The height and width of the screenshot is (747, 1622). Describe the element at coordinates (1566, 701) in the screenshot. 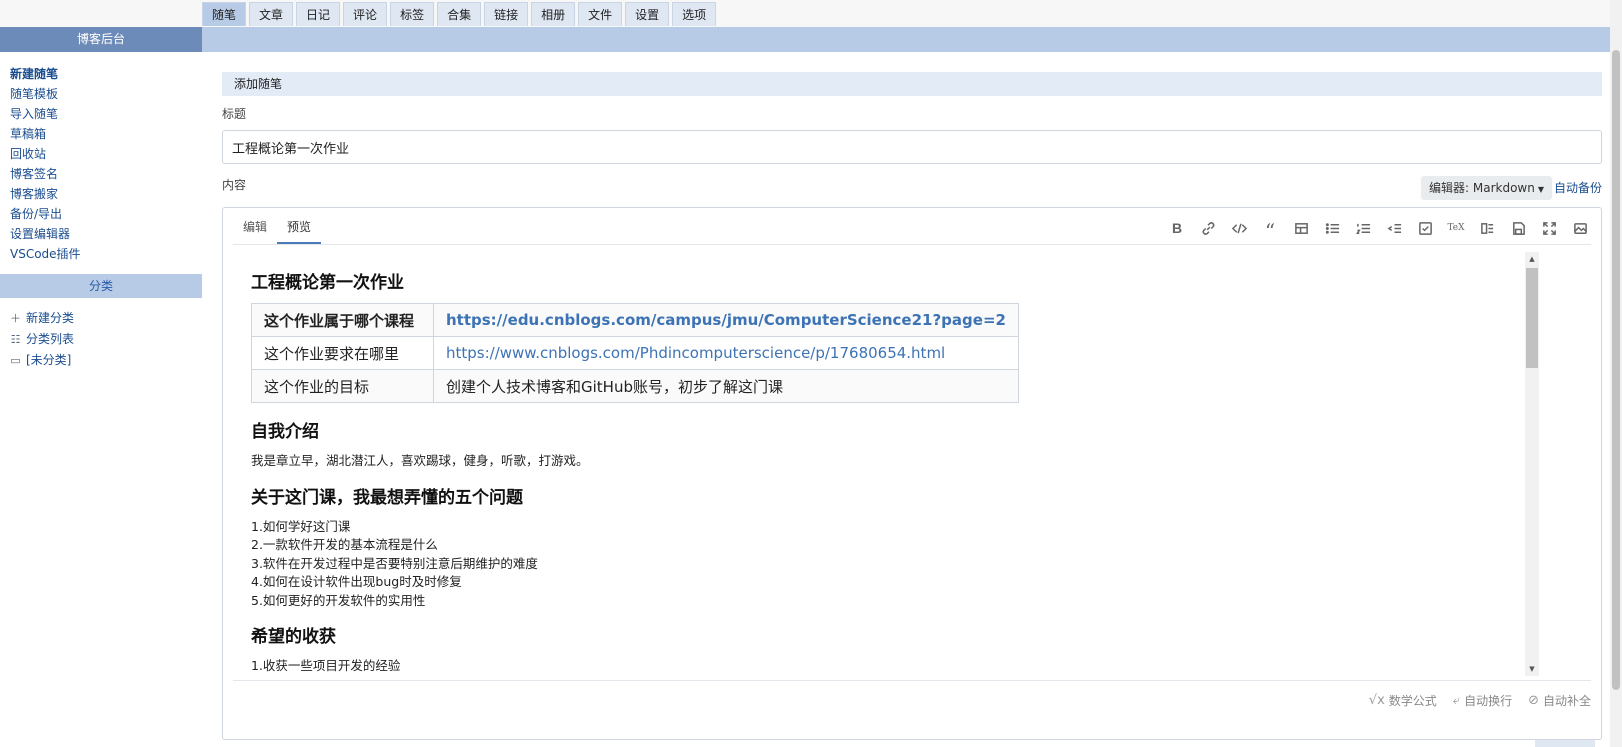

I see `status-label: 自动补全` at that location.